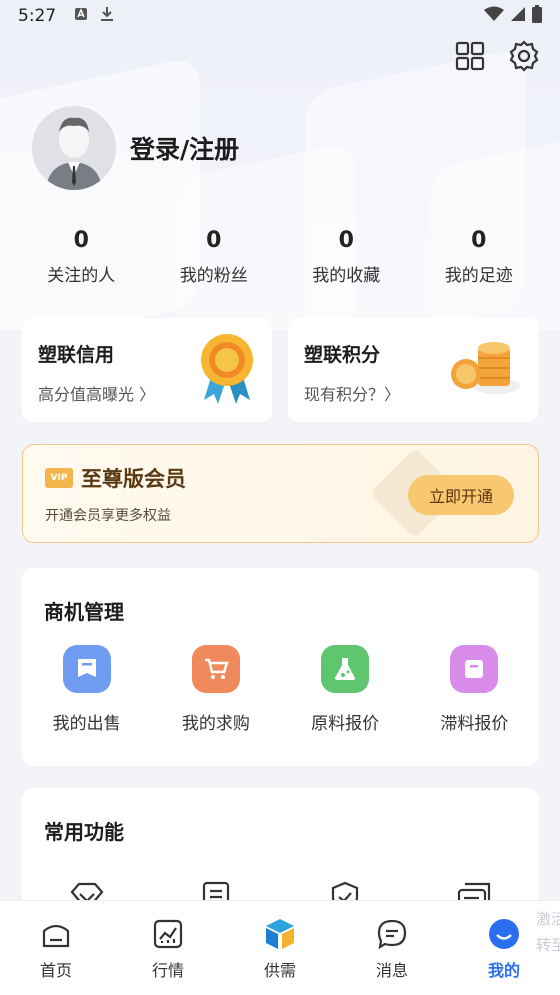  What do you see at coordinates (84, 832) in the screenshot?
I see `section-title: 常用功能` at bounding box center [84, 832].